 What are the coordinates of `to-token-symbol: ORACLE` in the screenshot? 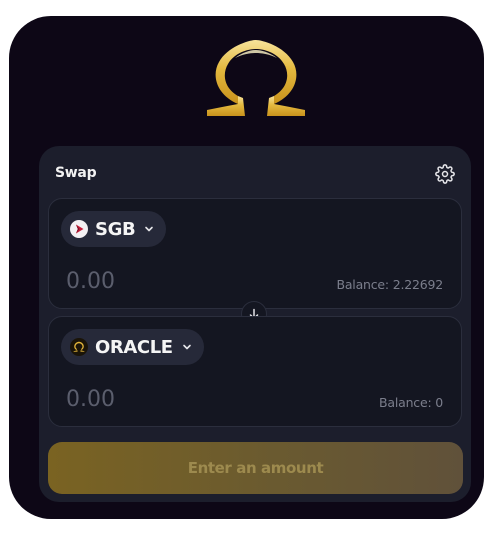 It's located at (134, 347).